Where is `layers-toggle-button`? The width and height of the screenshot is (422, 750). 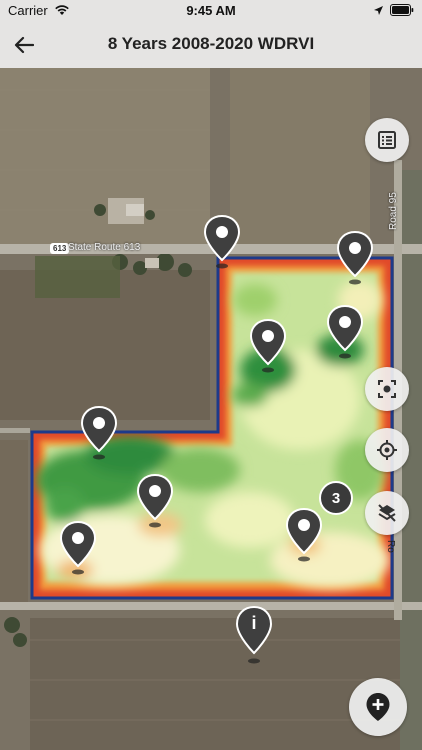 layers-toggle-button is located at coordinates (387, 513).